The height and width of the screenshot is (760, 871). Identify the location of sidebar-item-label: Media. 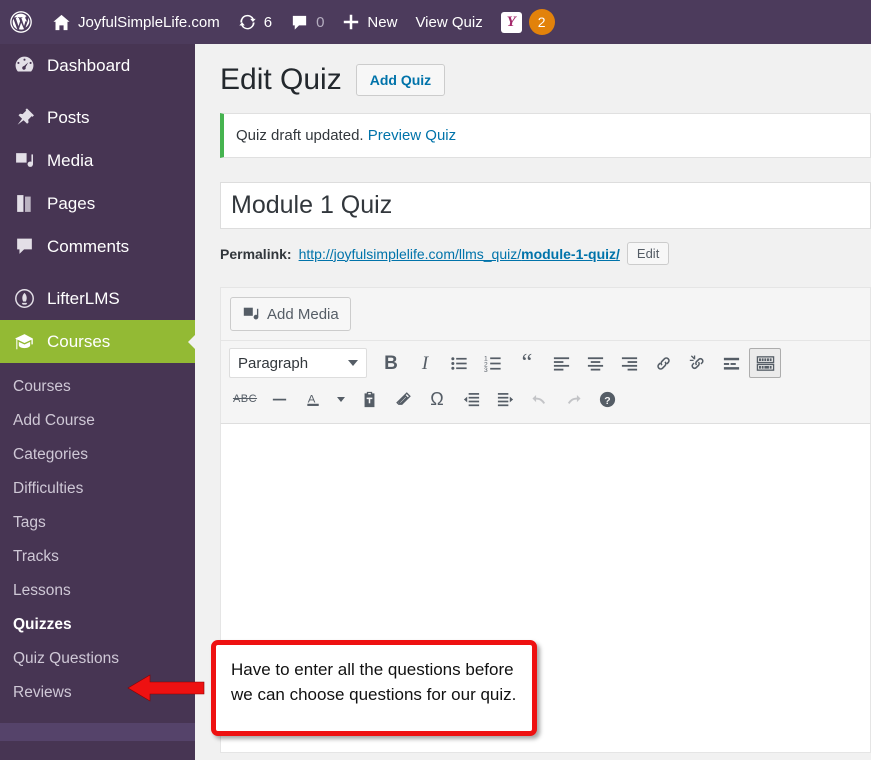
(70, 160).